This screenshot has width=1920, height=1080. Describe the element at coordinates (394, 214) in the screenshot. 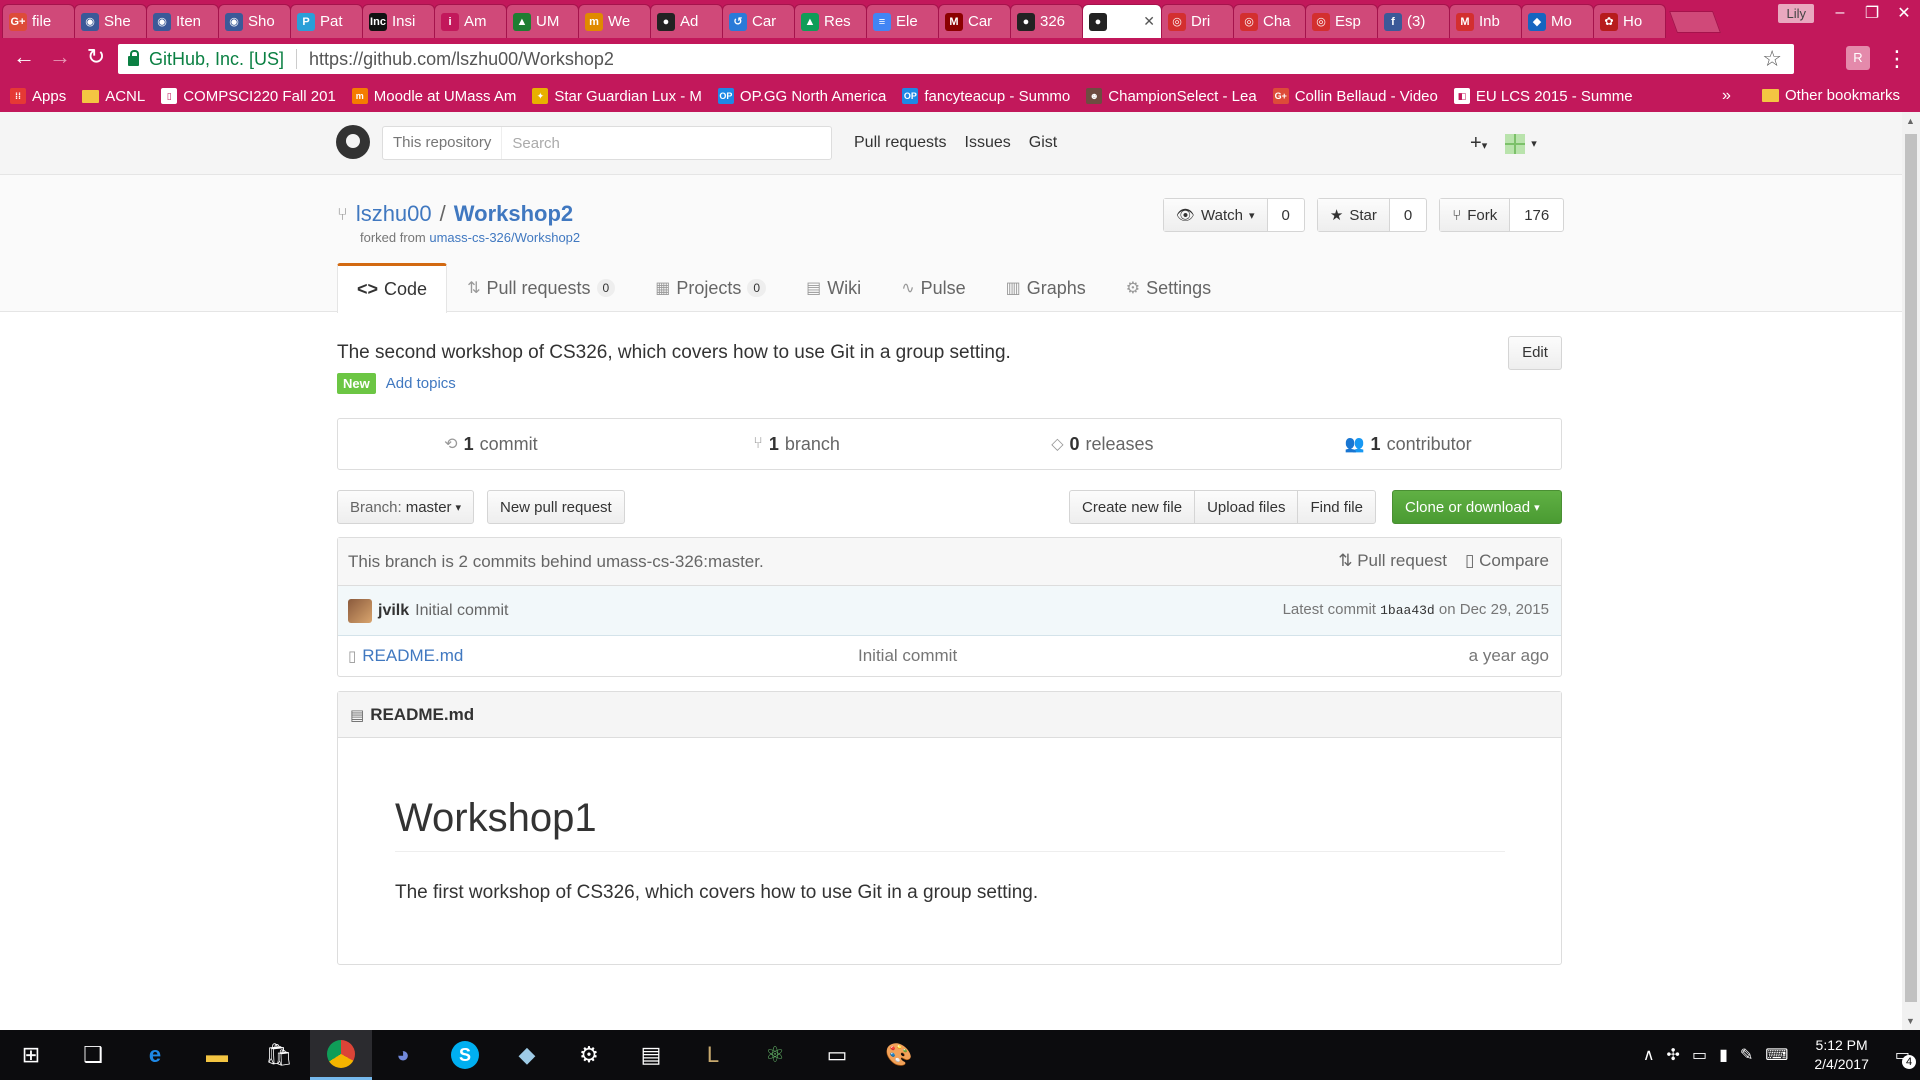

I see `repo-owner-link: lszhu00` at that location.